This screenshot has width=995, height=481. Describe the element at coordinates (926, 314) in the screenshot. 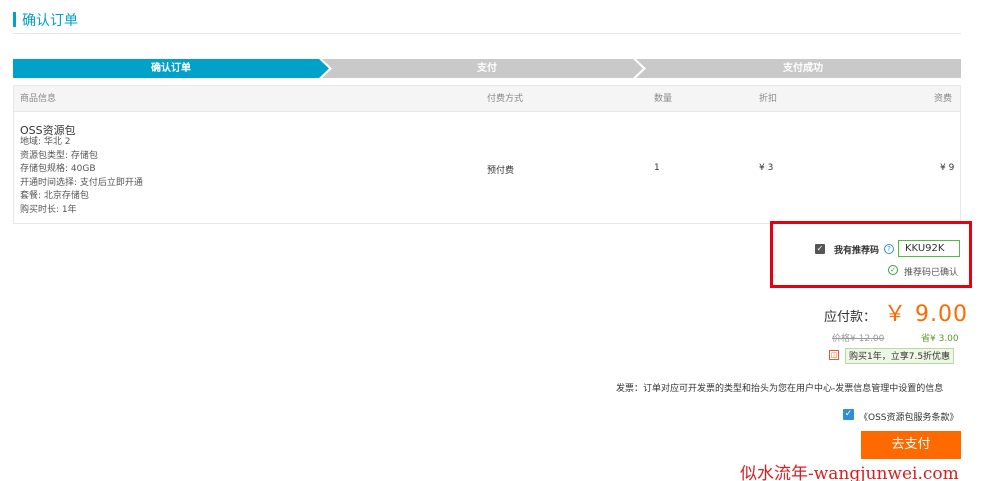

I see `amount-due-value: ￥ 9.00` at that location.